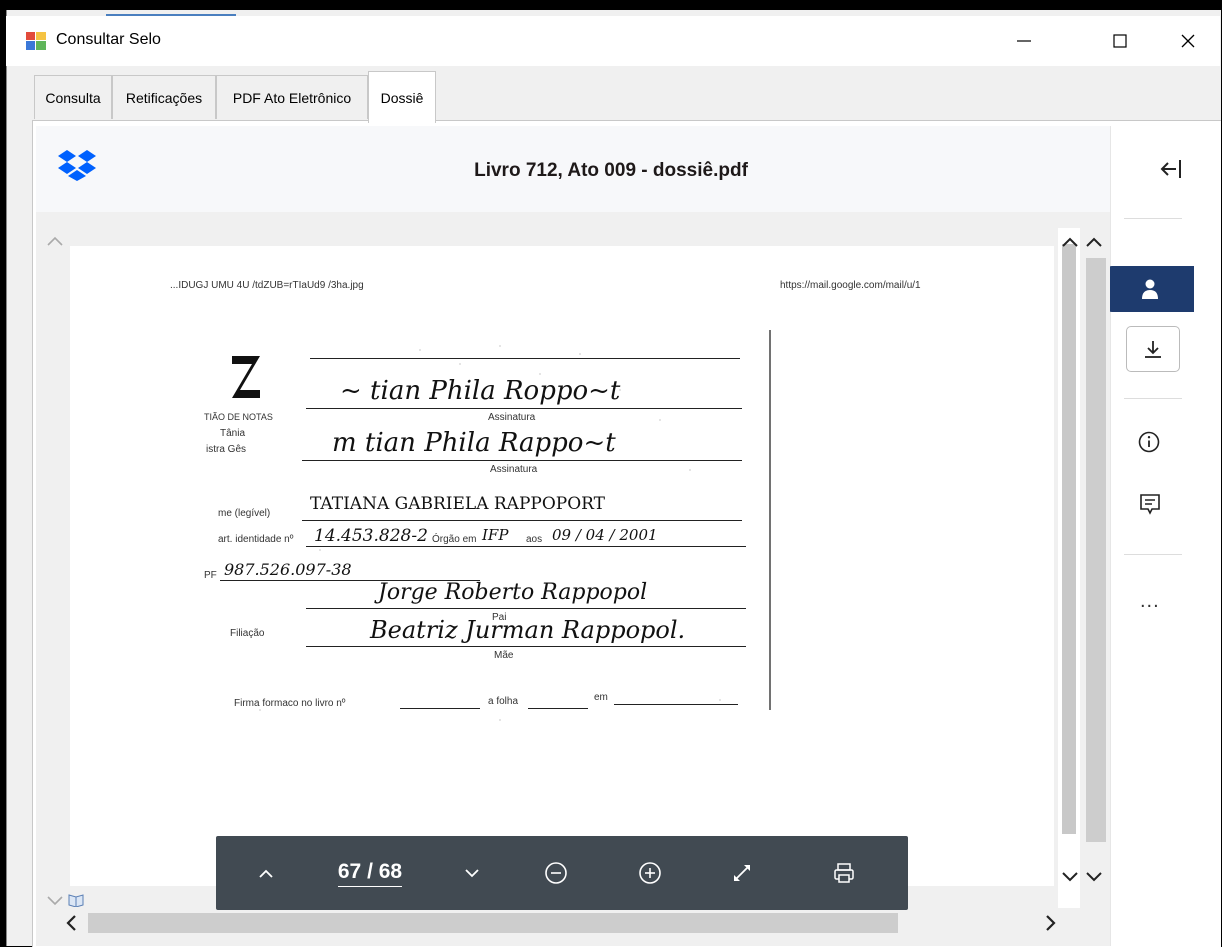  Describe the element at coordinates (1171, 169) in the screenshot. I see `collapse-panel-icon` at that location.